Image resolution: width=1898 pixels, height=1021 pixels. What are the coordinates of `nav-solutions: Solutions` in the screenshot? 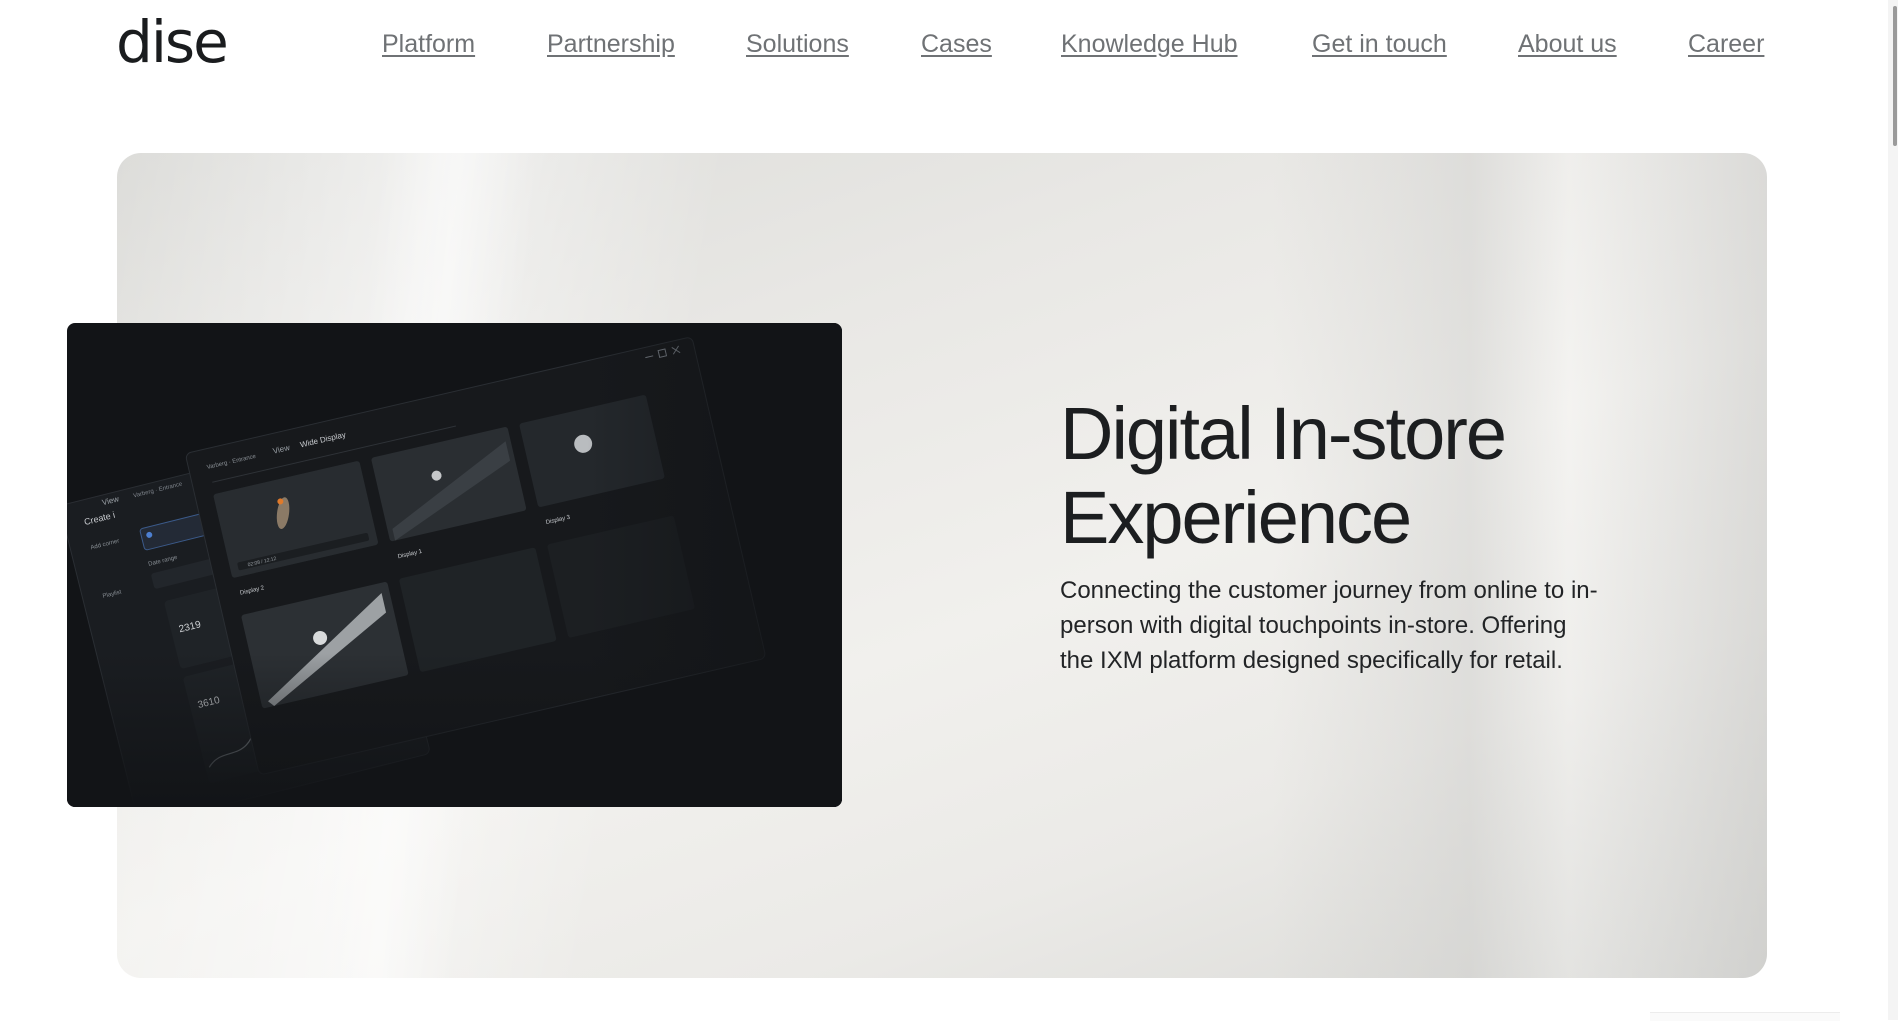 It's located at (797, 44).